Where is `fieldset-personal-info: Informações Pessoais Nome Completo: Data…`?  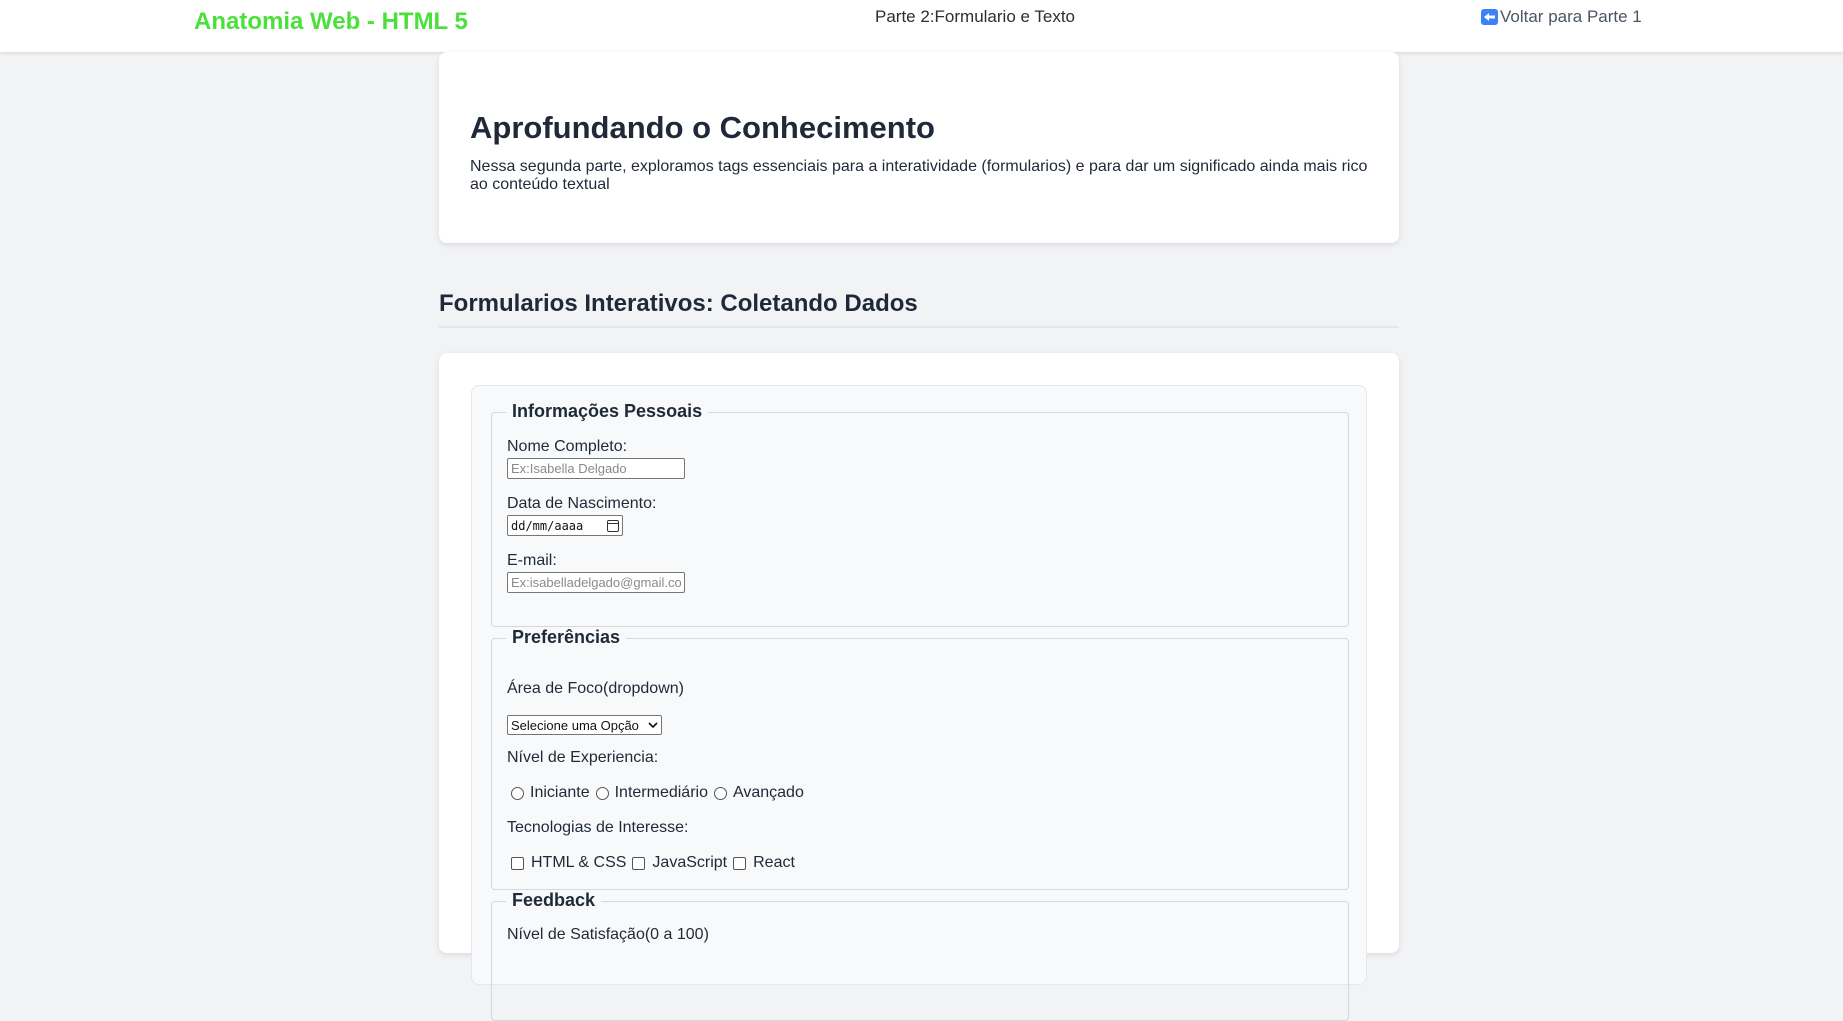
fieldset-personal-info: Informações Pessoais Nome Completo: Data… is located at coordinates (920, 514).